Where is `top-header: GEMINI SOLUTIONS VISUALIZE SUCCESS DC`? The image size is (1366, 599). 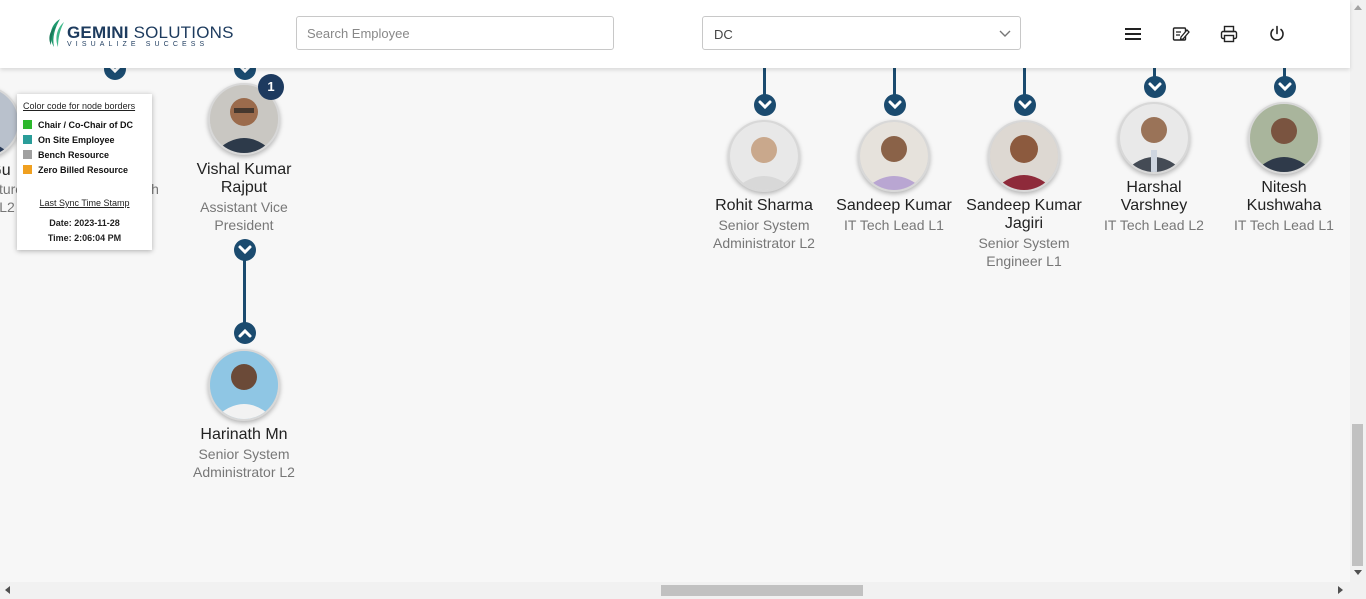
top-header: GEMINI SOLUTIONS VISUALIZE SUCCESS DC is located at coordinates (675, 34).